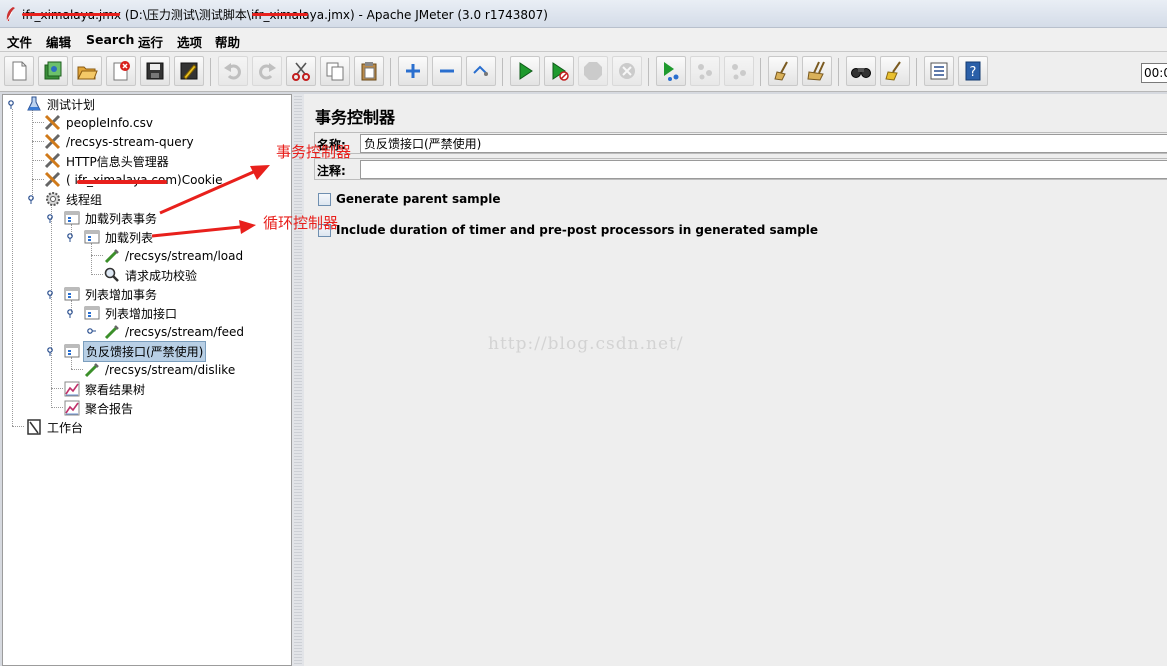  What do you see at coordinates (111, 294) in the screenshot?
I see `tree-node-add-transaction: 列表增加事务` at bounding box center [111, 294].